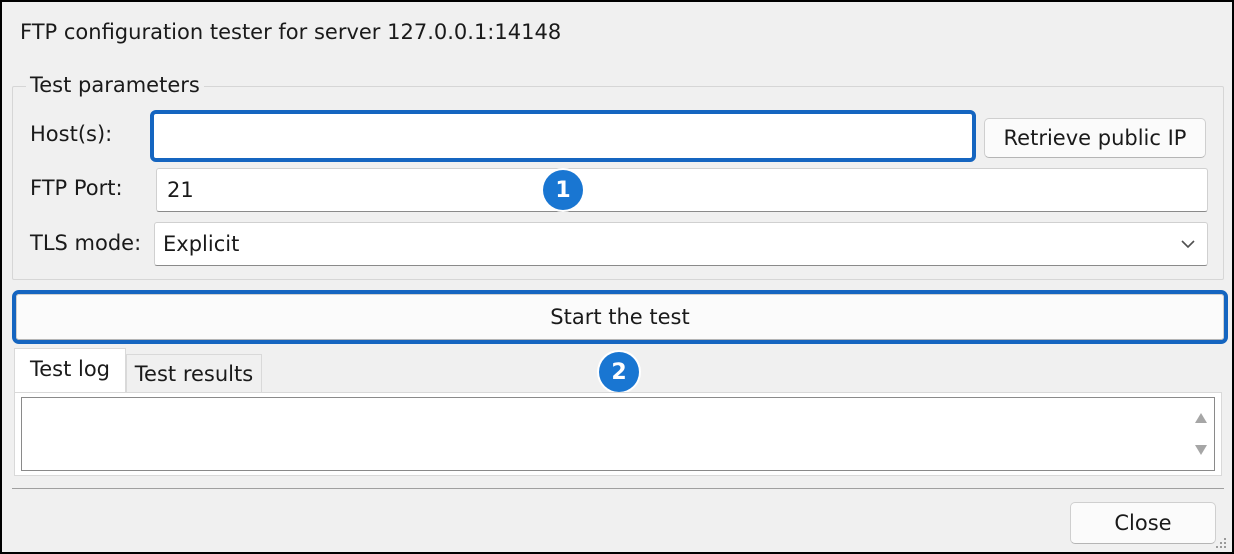 This screenshot has height=554, width=1234. I want to click on tls-mode-selected: Explicit, so click(201, 244).